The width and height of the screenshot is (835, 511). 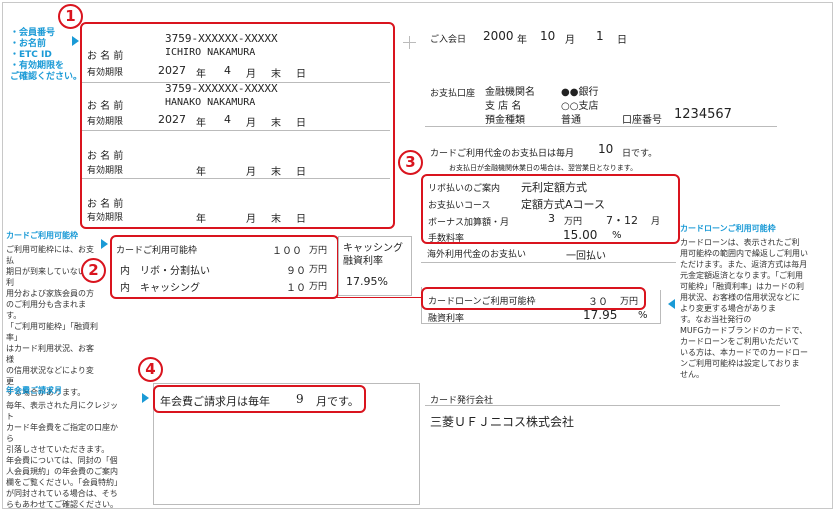 I want to click on branch-label: 支 店 名, so click(x=503, y=106).